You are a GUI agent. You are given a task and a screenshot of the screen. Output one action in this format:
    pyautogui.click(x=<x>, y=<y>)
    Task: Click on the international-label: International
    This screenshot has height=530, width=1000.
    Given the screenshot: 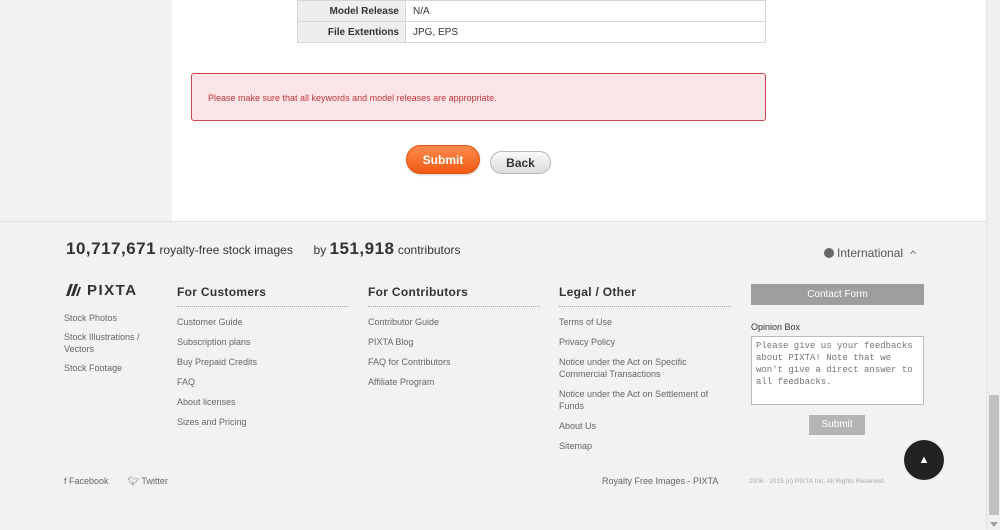 What is the action you would take?
    pyautogui.click(x=870, y=253)
    